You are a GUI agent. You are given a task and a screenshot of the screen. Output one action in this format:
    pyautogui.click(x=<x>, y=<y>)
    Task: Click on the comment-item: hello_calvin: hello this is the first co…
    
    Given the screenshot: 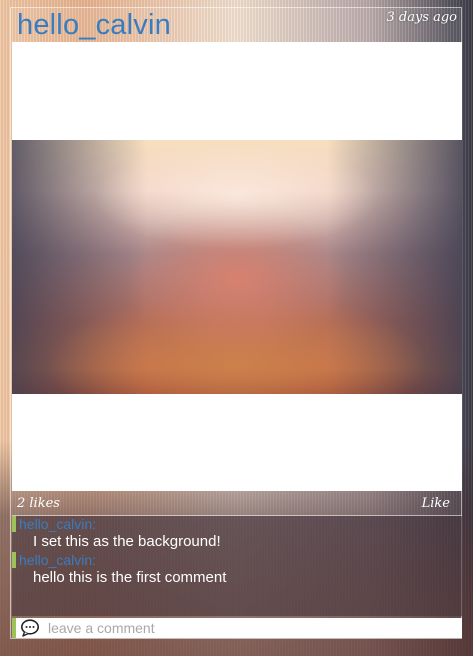 What is the action you would take?
    pyautogui.click(x=237, y=570)
    